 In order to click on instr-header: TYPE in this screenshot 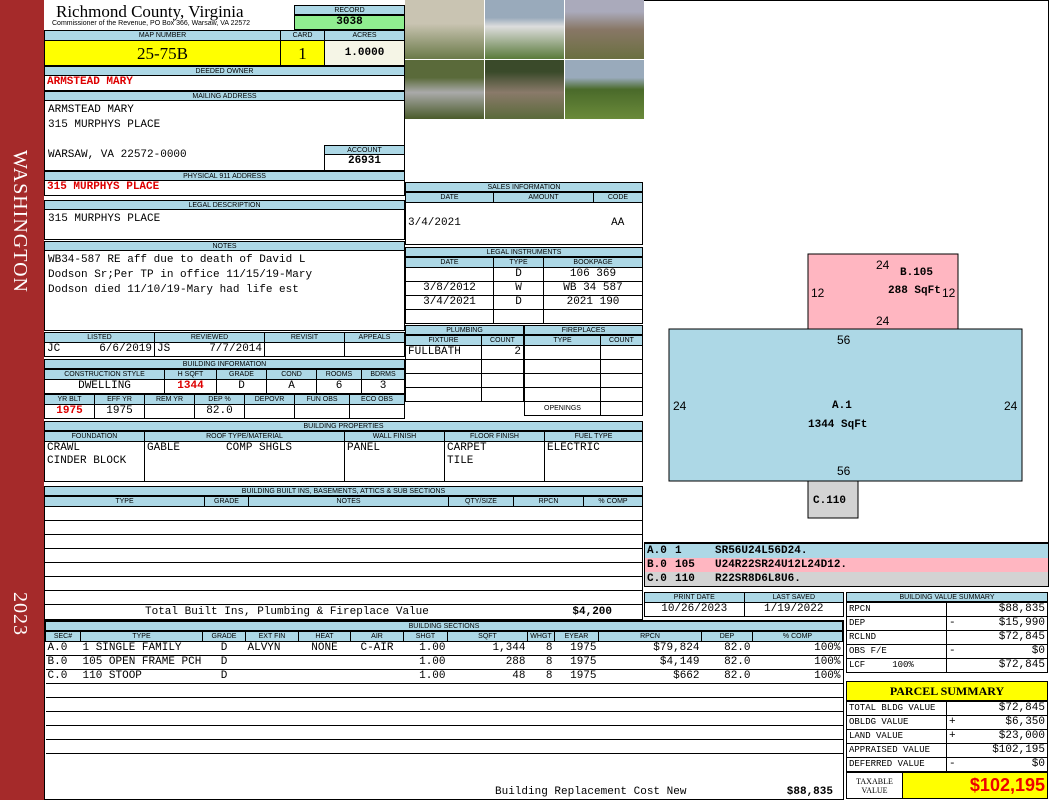, I will do `click(518, 262)`.